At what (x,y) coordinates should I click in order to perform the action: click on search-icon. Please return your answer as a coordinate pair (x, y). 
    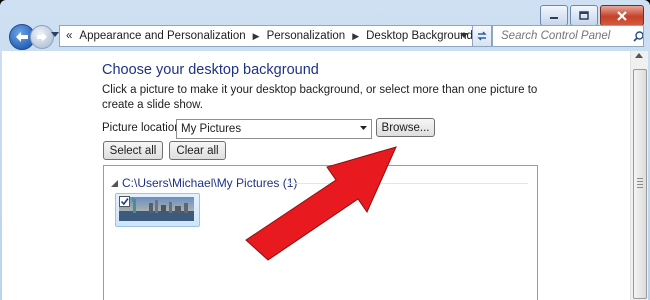
    Looking at the image, I should click on (638, 36).